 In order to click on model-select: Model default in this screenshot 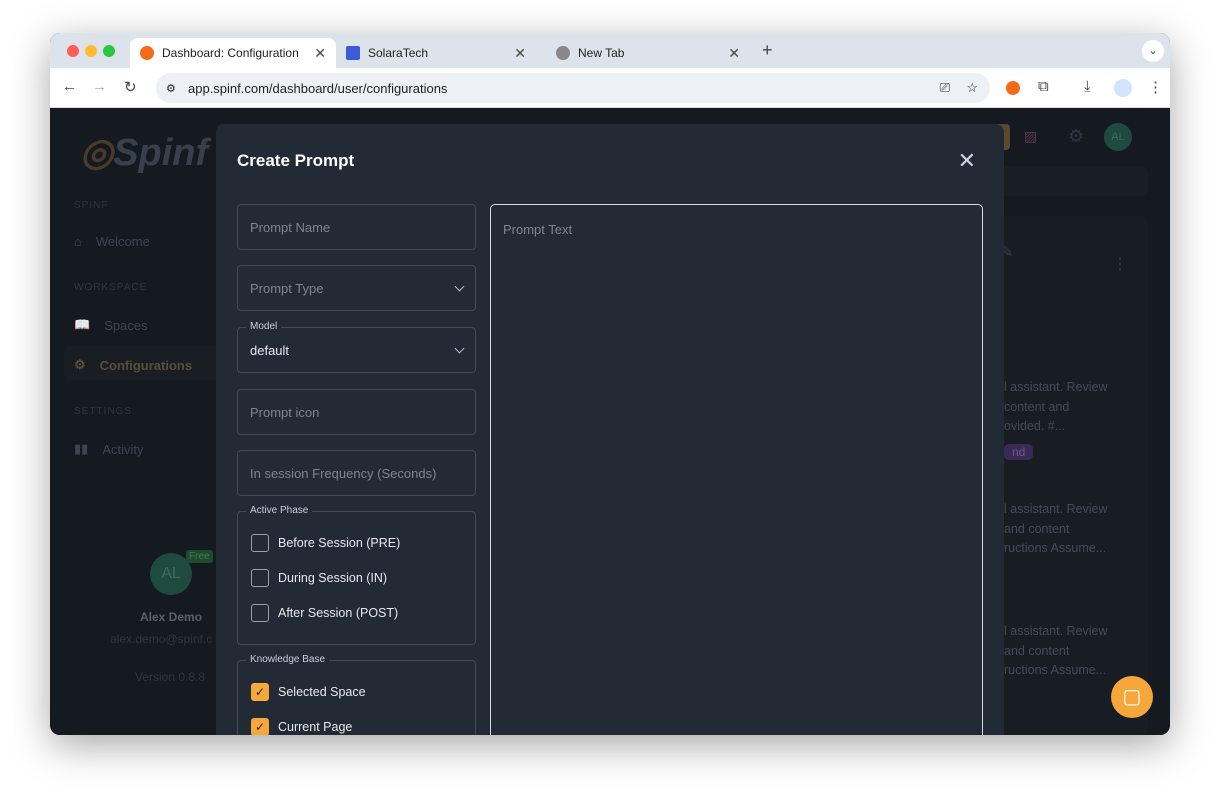, I will do `click(356, 347)`.